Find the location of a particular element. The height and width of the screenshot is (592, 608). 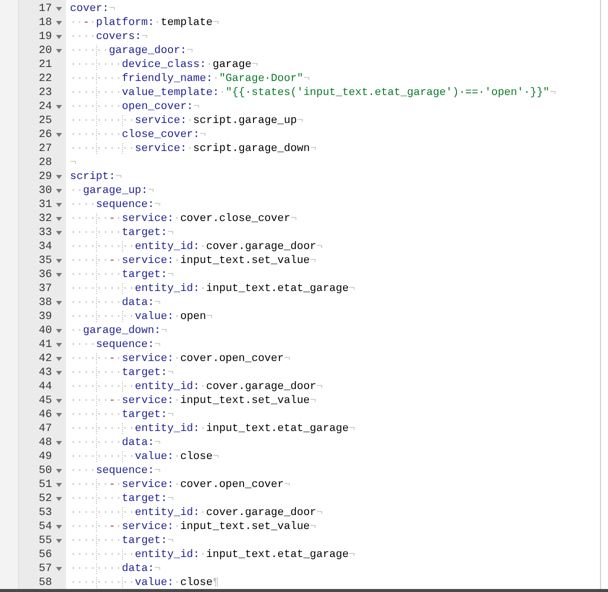

line-number: 25 is located at coordinates (45, 121).